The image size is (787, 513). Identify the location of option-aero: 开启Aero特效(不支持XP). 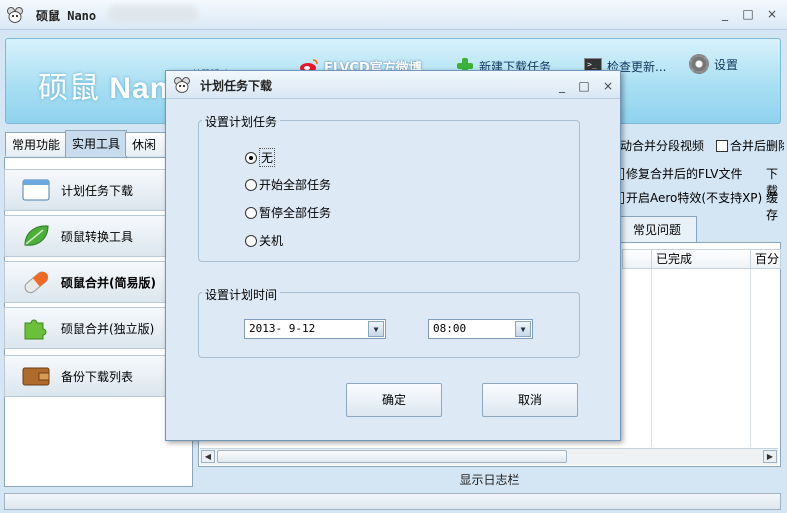
(690, 197).